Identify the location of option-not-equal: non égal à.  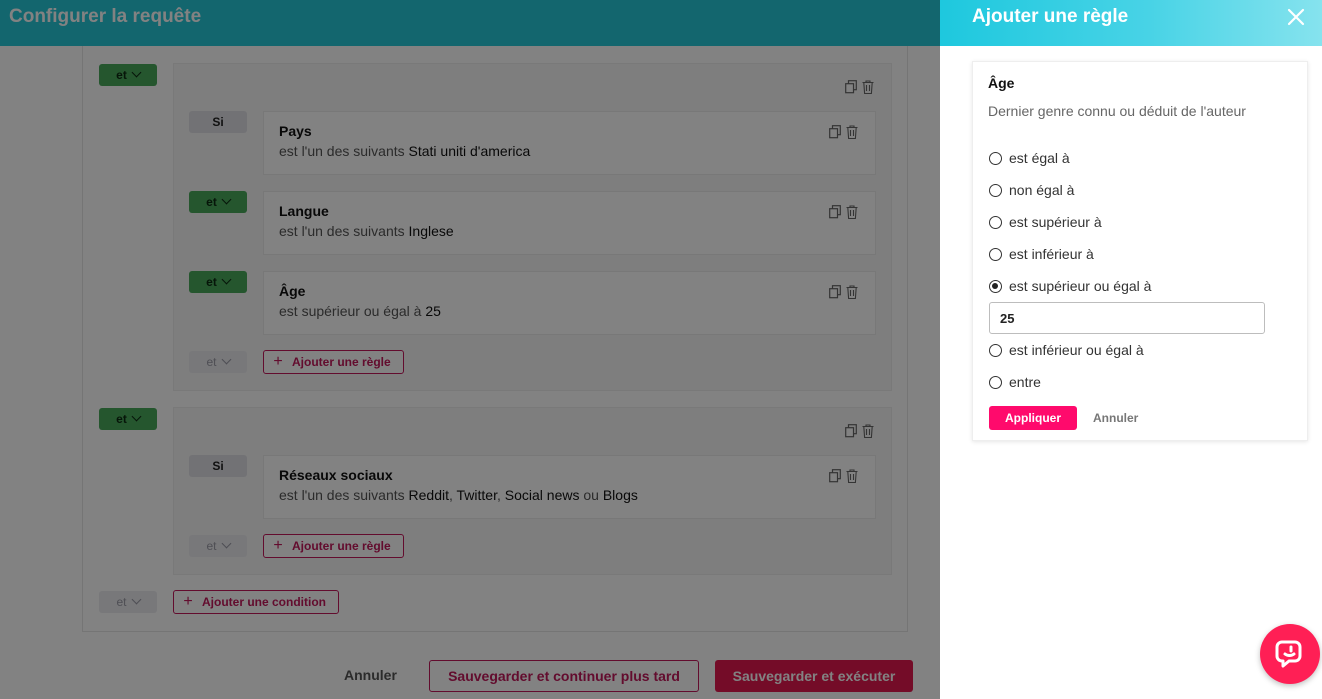
(1031, 190).